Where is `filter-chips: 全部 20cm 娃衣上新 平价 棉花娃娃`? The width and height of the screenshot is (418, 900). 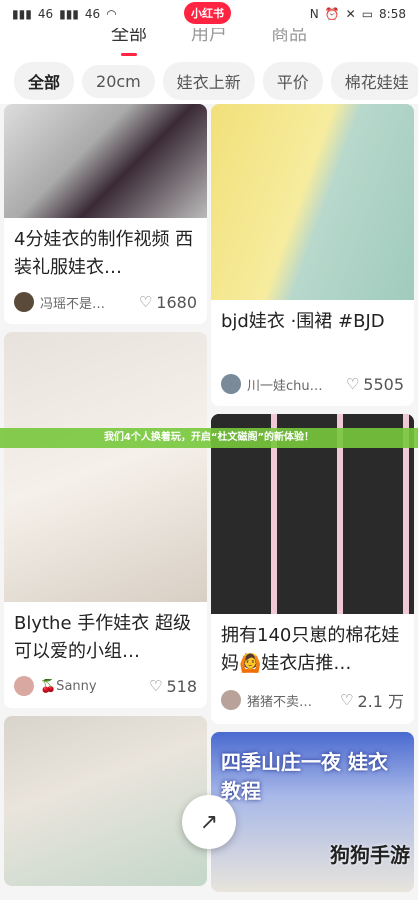 filter-chips: 全部 20cm 娃衣上新 平价 棉花娃娃 is located at coordinates (209, 81).